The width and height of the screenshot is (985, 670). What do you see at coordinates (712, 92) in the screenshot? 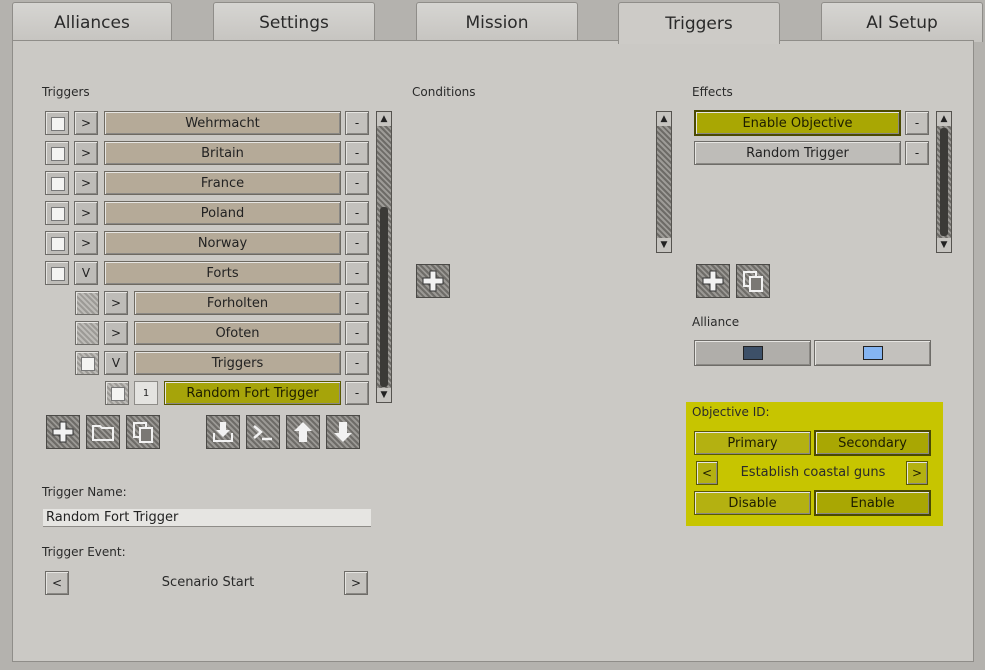
I see `effects-label: Effects` at bounding box center [712, 92].